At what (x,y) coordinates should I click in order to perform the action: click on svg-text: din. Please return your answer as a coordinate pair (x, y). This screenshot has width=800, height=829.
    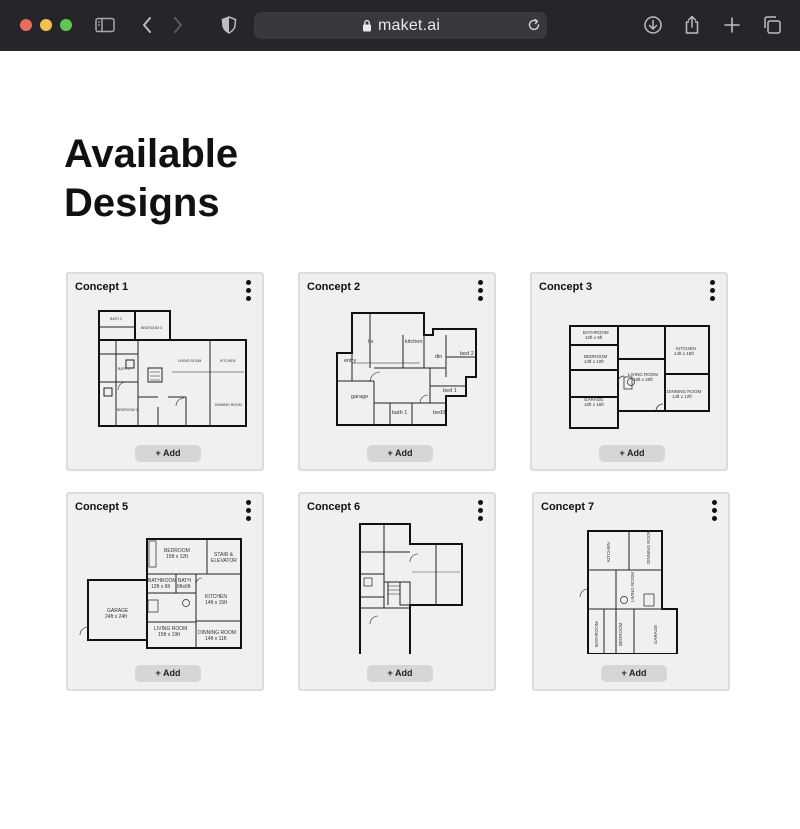
    Looking at the image, I should click on (438, 357).